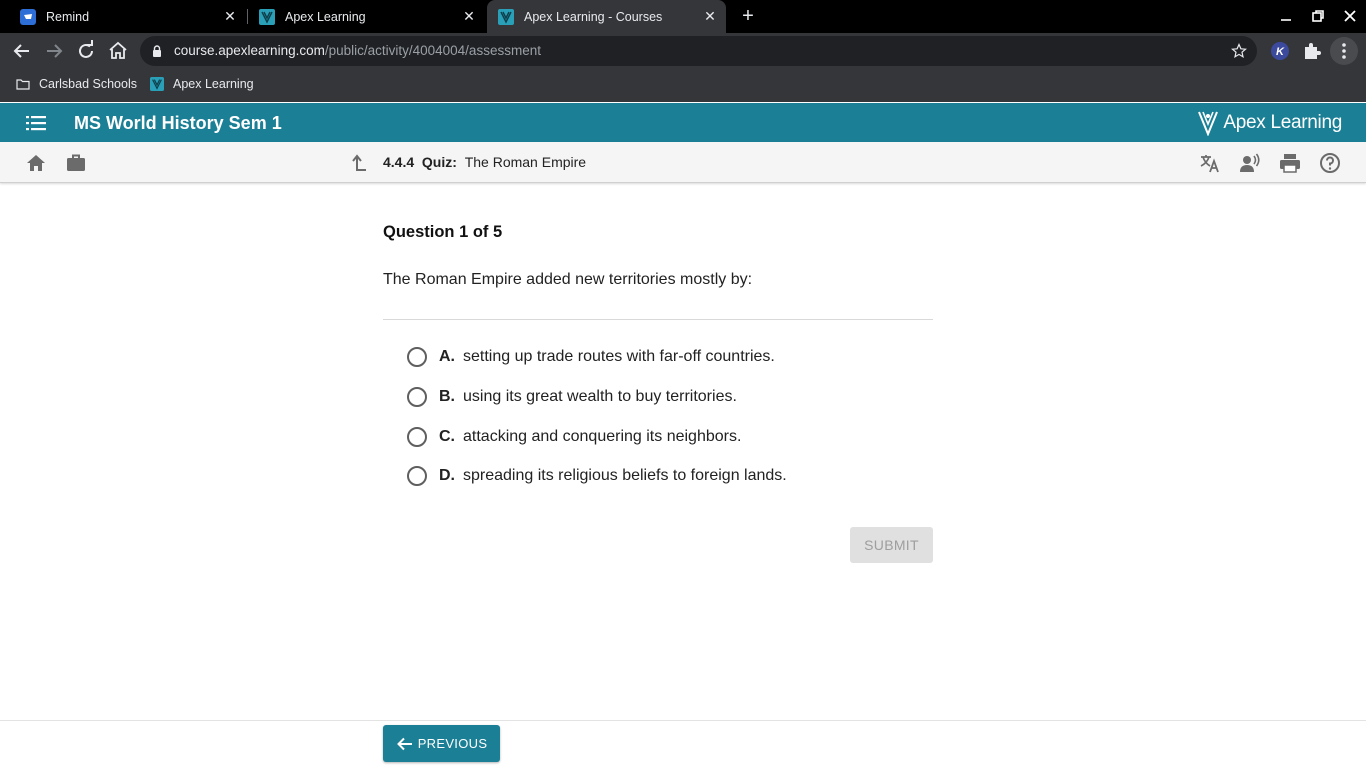 The height and width of the screenshot is (768, 1366). What do you see at coordinates (22, 51) in the screenshot?
I see `back-icon` at bounding box center [22, 51].